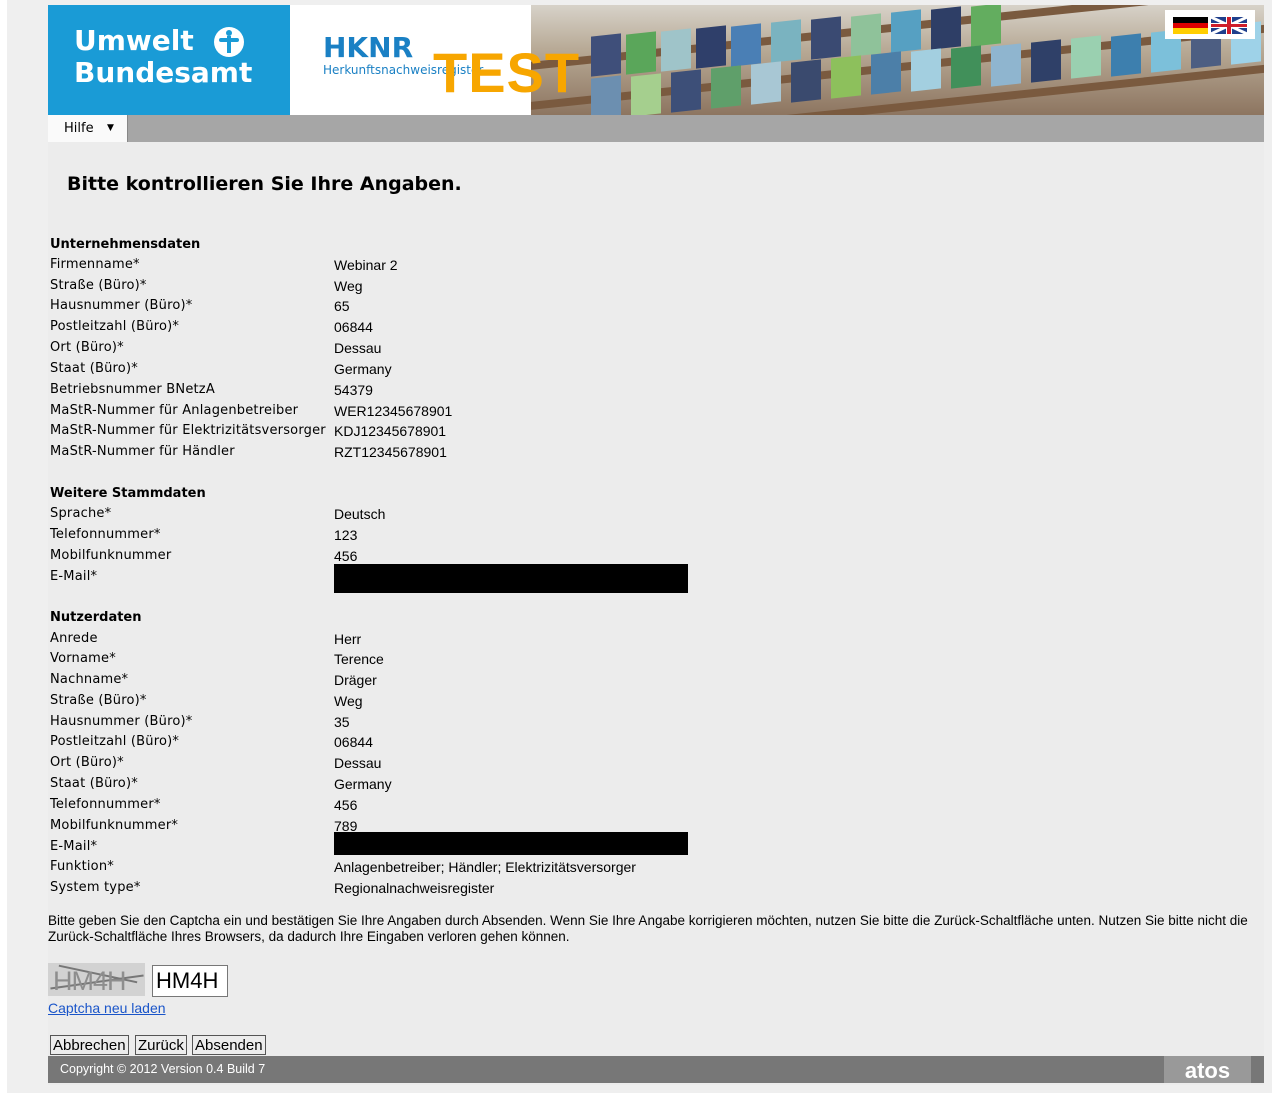 Image resolution: width=1272 pixels, height=1093 pixels. What do you see at coordinates (115, 741) in the screenshot?
I see `row-label: Postleitzahl (Büro)*` at bounding box center [115, 741].